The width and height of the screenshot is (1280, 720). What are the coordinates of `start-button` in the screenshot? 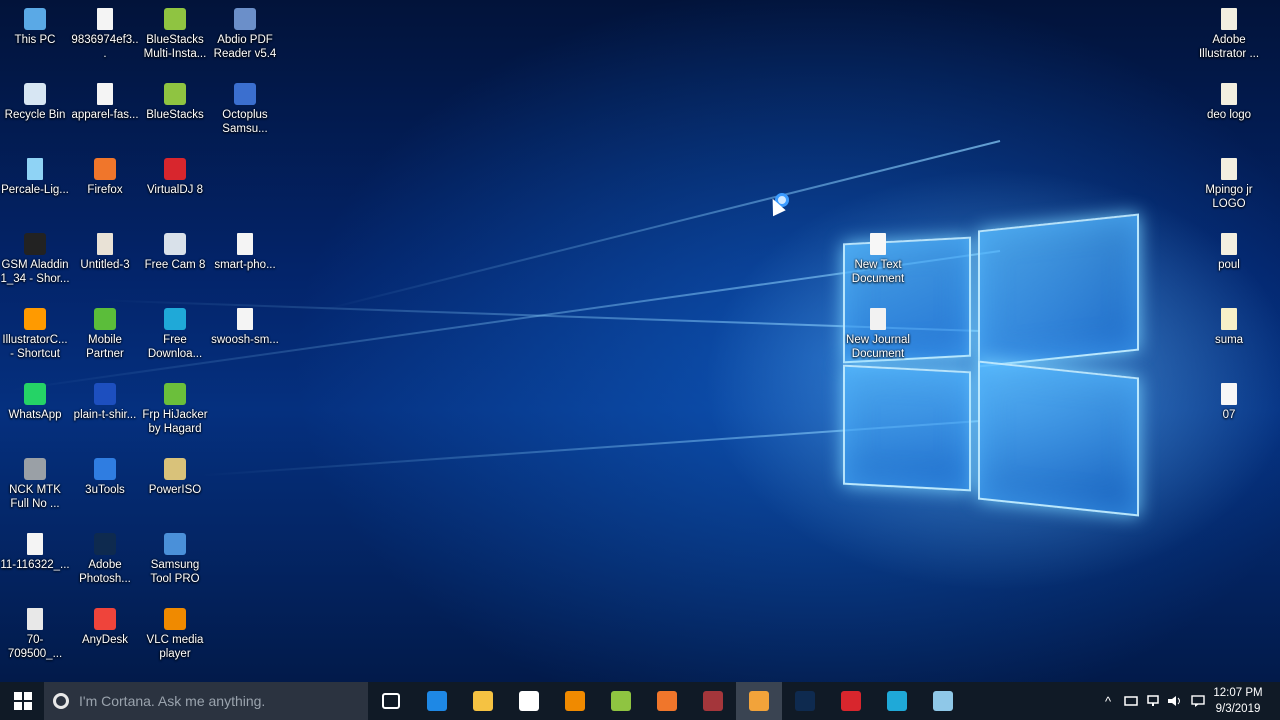 It's located at (23, 701).